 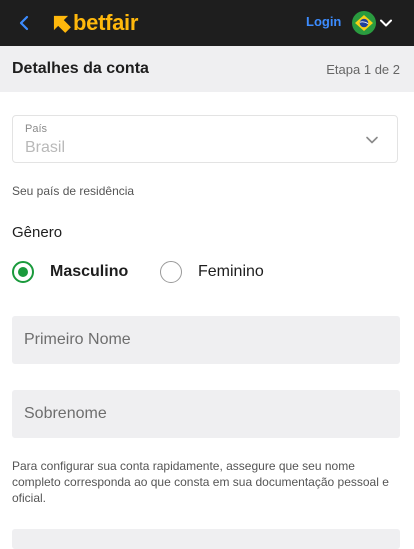 I want to click on brand-name: betfair, so click(x=106, y=22).